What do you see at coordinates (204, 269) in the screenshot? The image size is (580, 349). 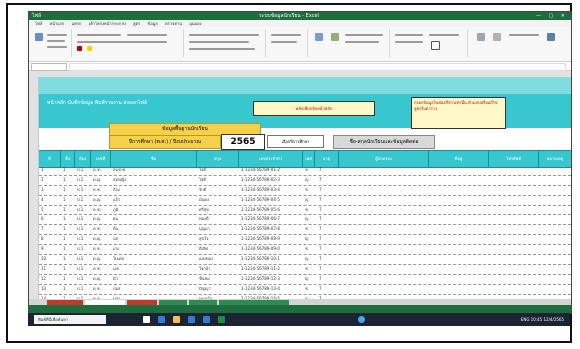 I see `table-cell: ใจกล้า` at bounding box center [204, 269].